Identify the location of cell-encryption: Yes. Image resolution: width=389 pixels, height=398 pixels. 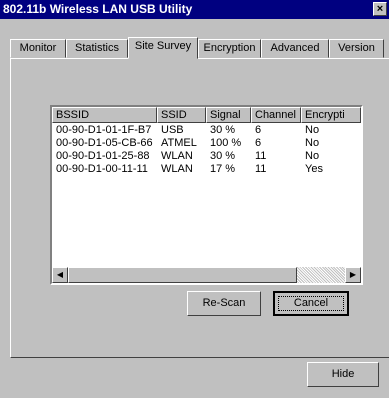
(314, 169).